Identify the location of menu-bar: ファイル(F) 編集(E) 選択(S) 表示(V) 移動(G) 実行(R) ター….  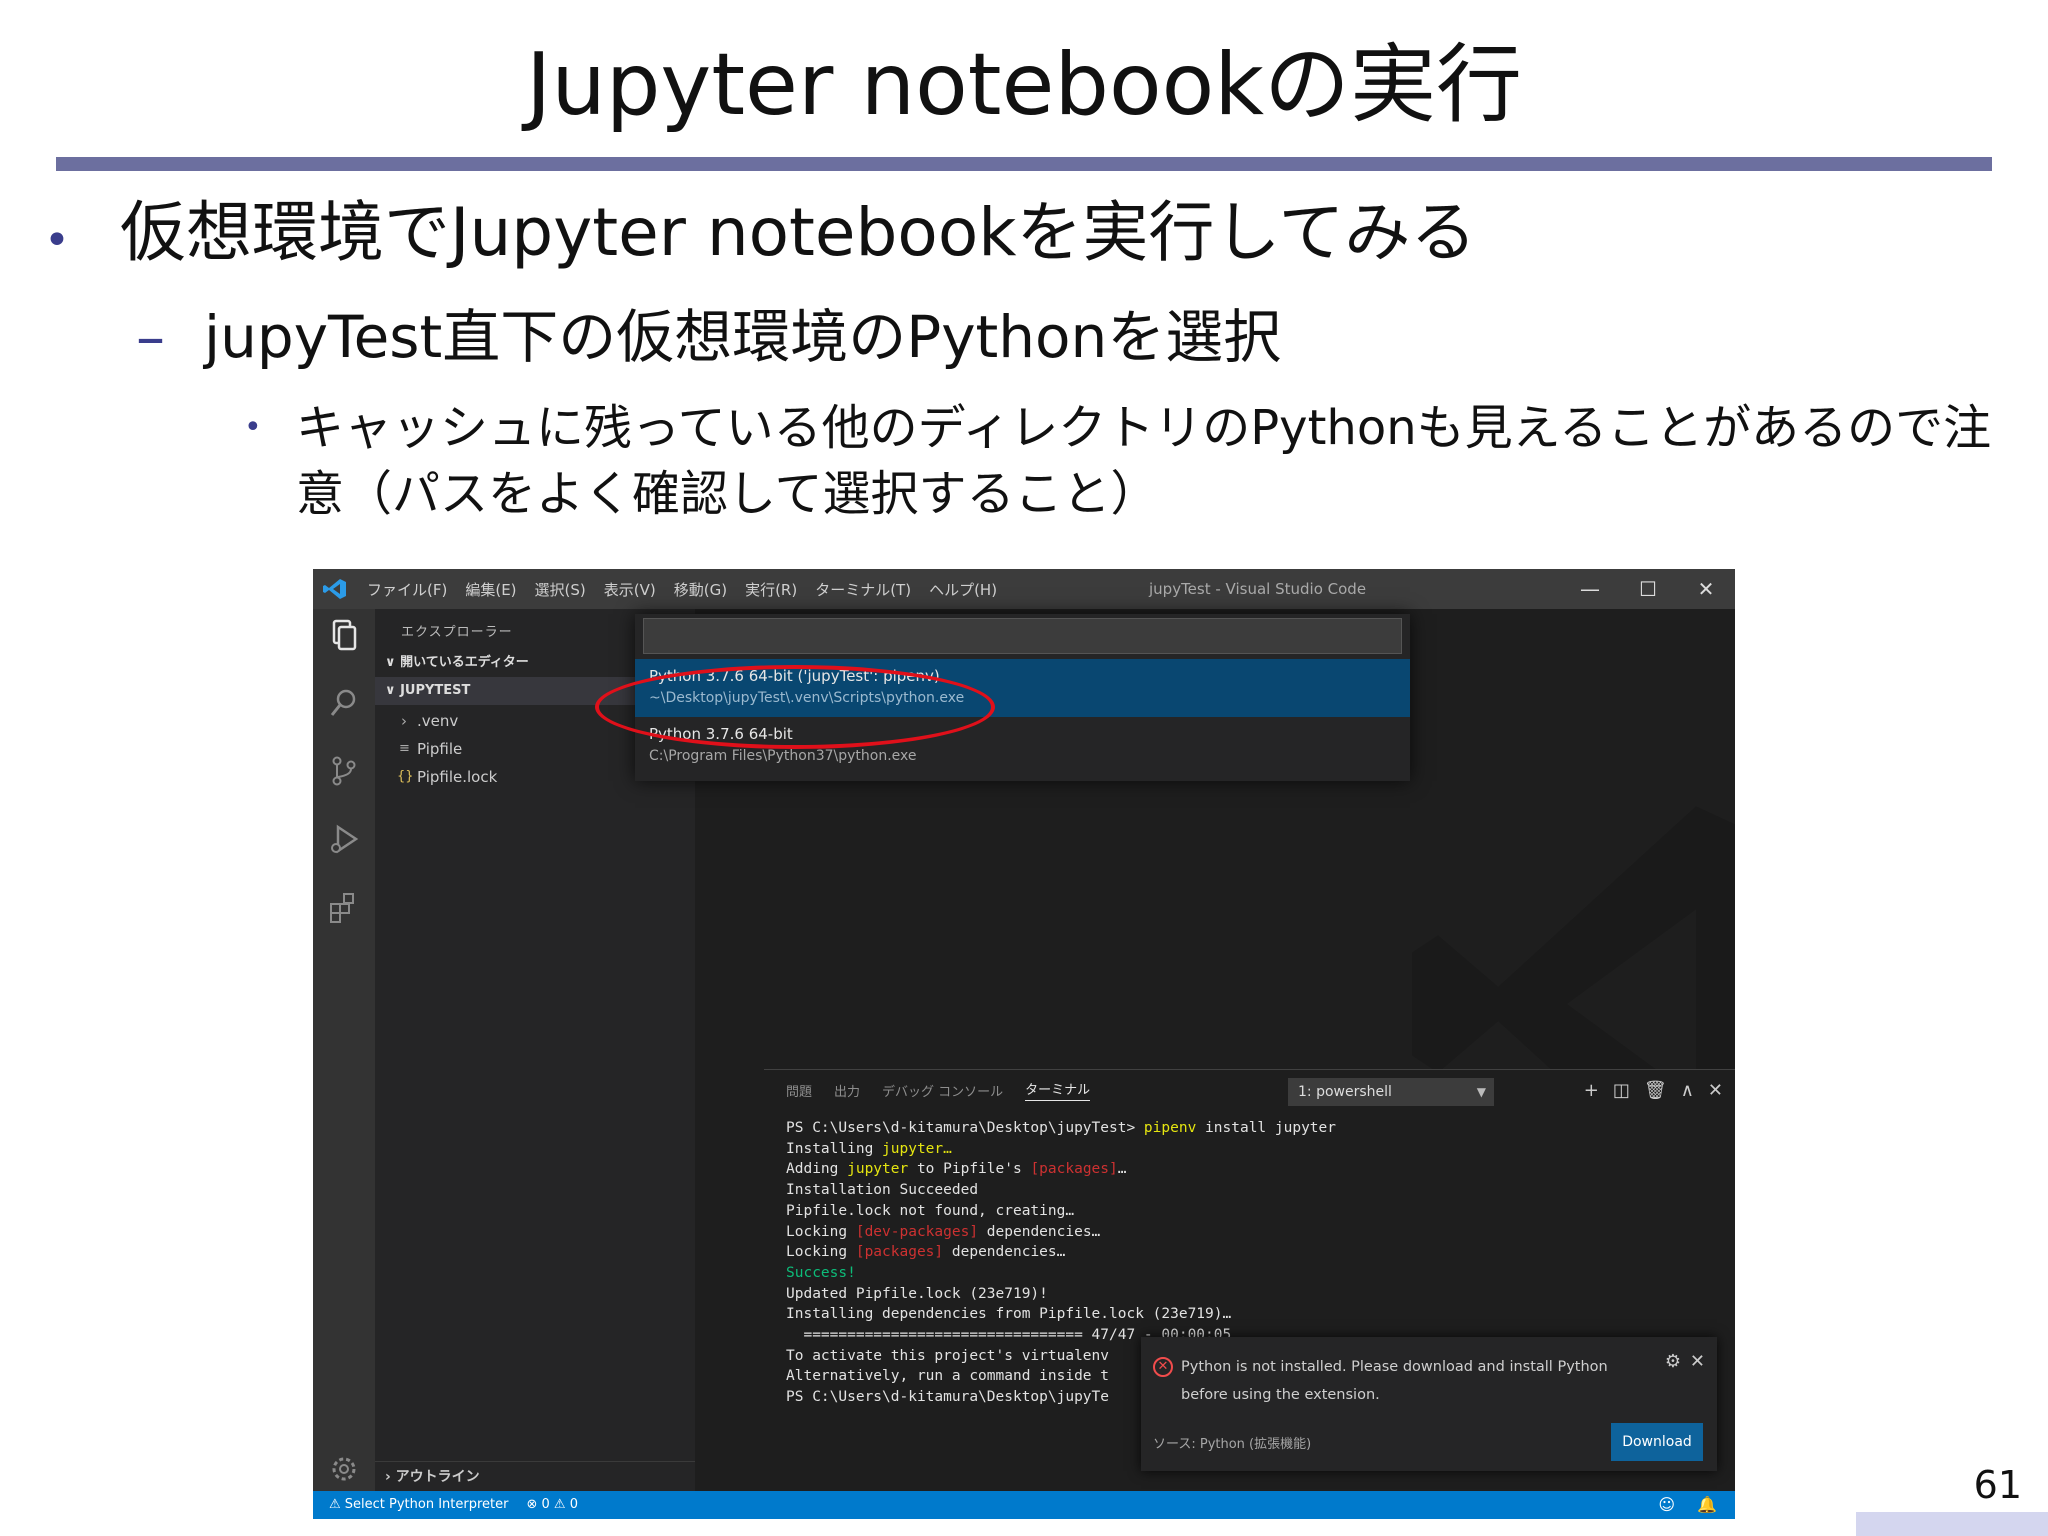
(682, 589).